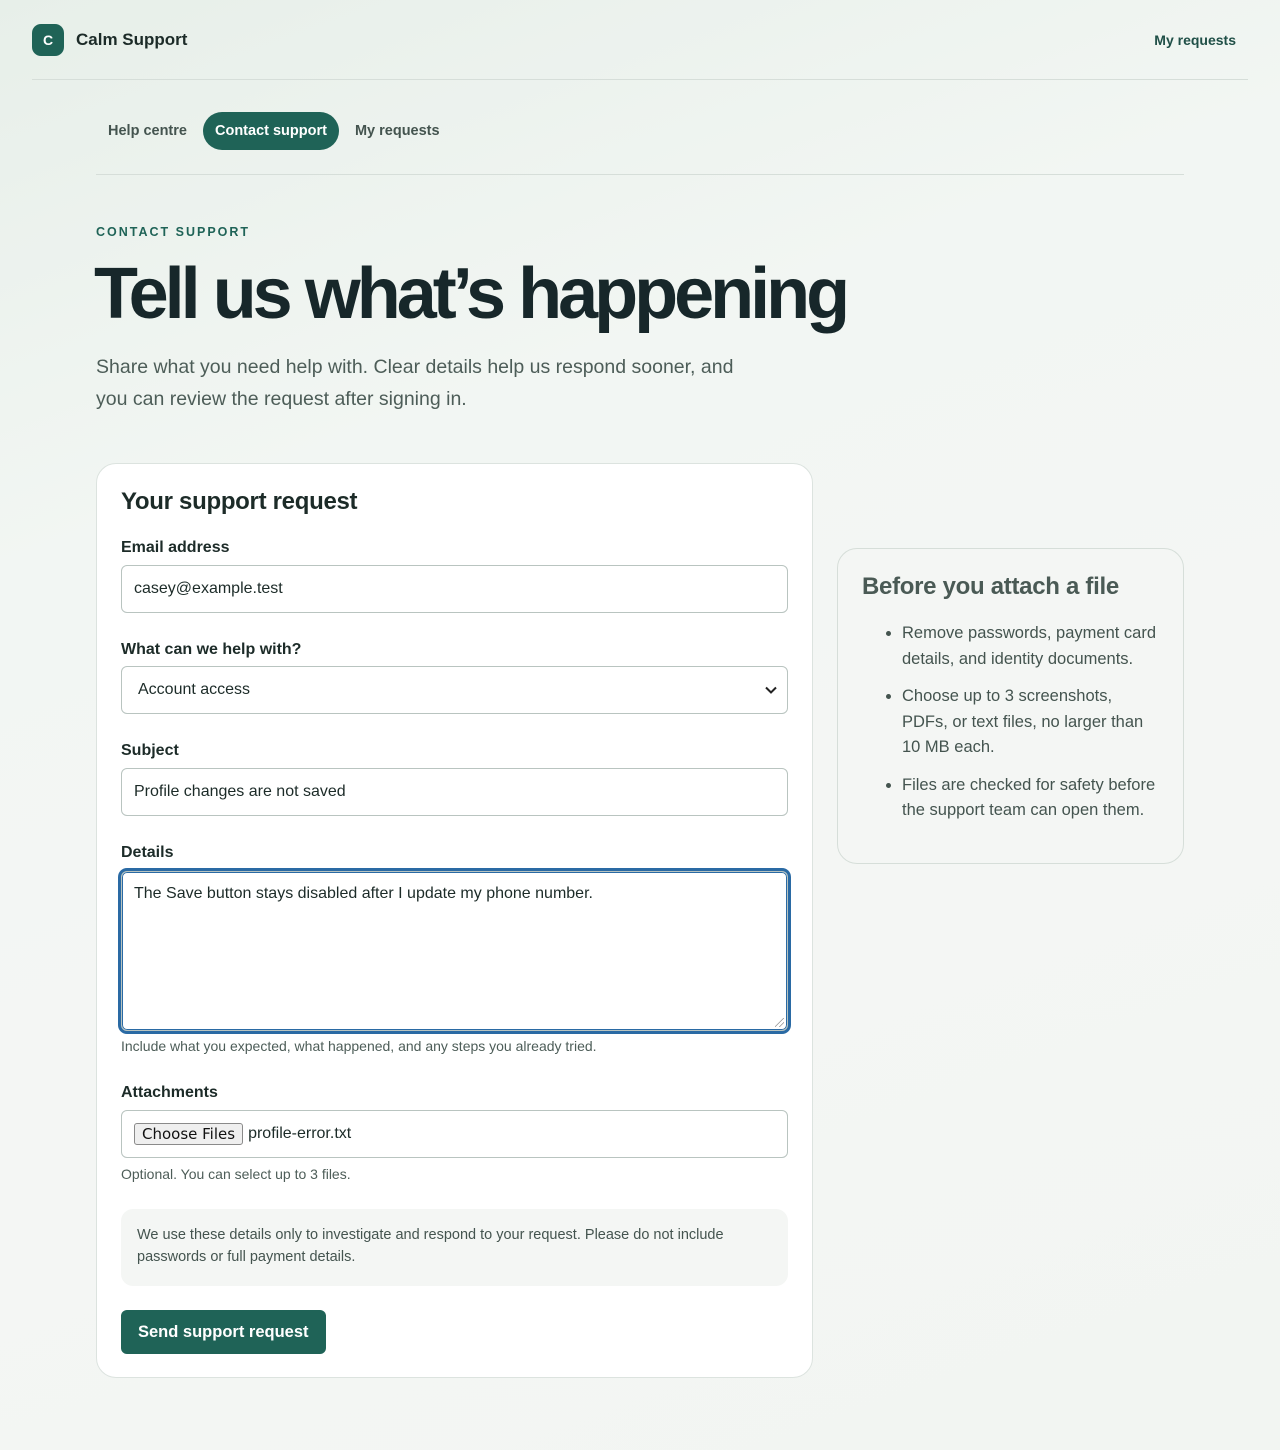 This screenshot has width=1280, height=1450. What do you see at coordinates (640, 143) in the screenshot?
I see `section-tabs: Help centre Contact support My requests` at bounding box center [640, 143].